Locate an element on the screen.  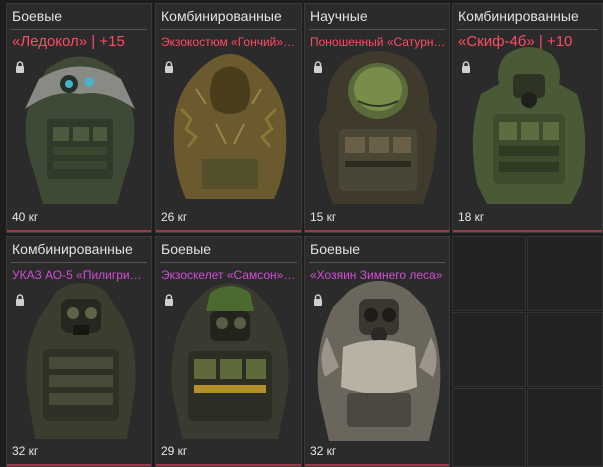
item-category: Научные is located at coordinates (339, 16).